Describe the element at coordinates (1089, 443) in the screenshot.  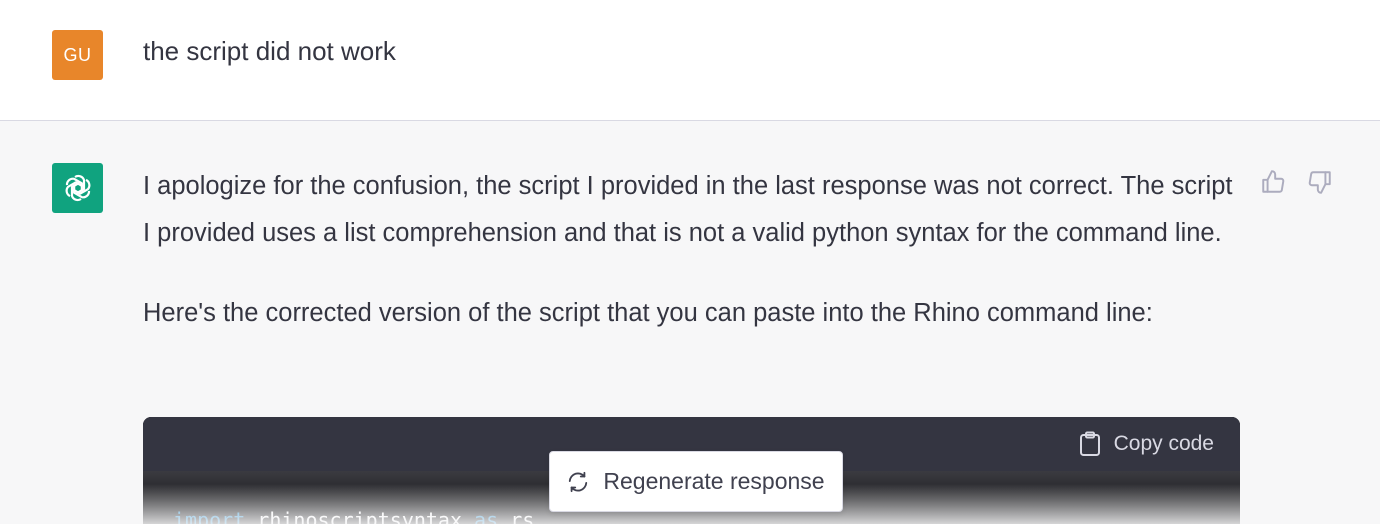
I see `clipboard-icon` at that location.